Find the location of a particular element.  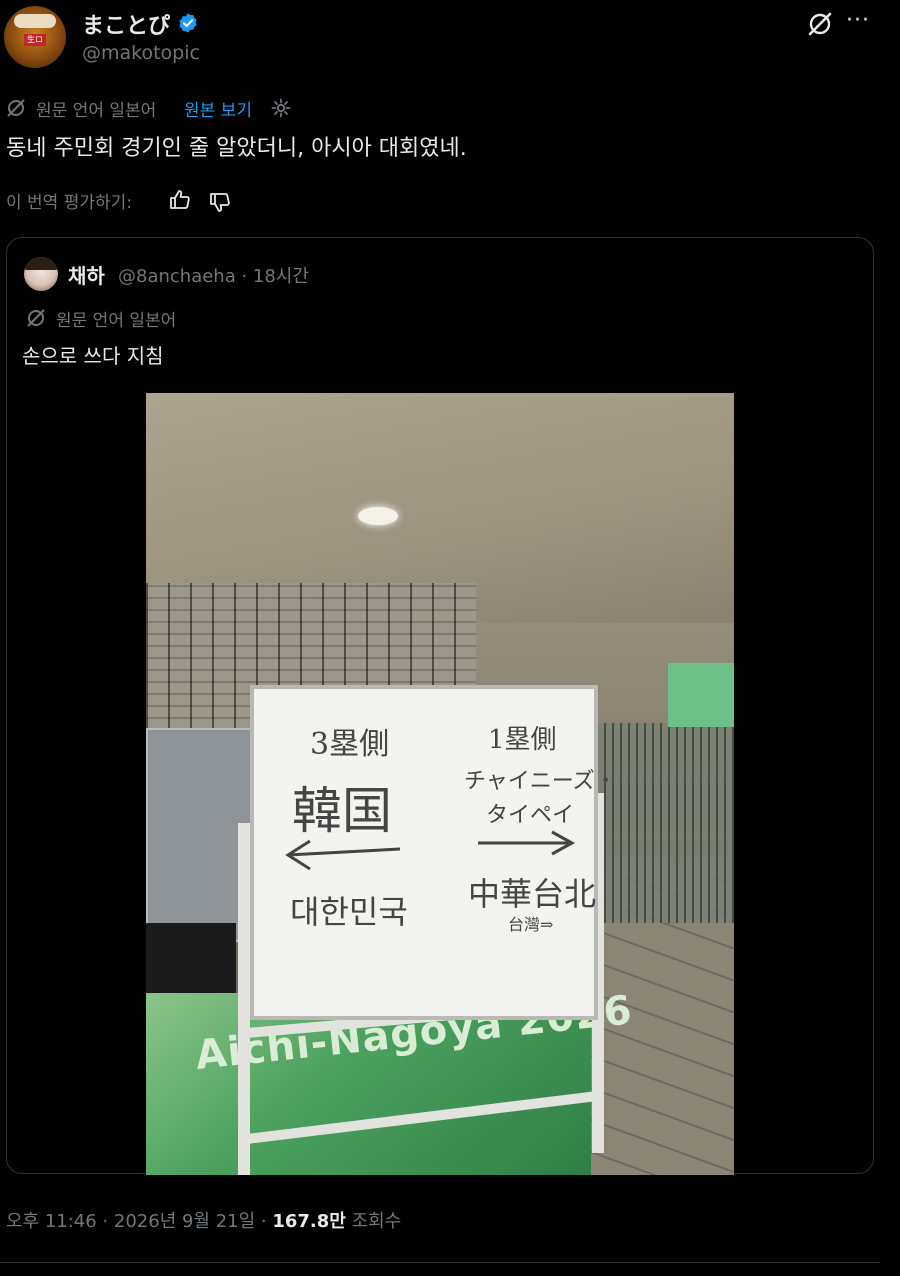

board-left-header: 3塁側 is located at coordinates (350, 744).